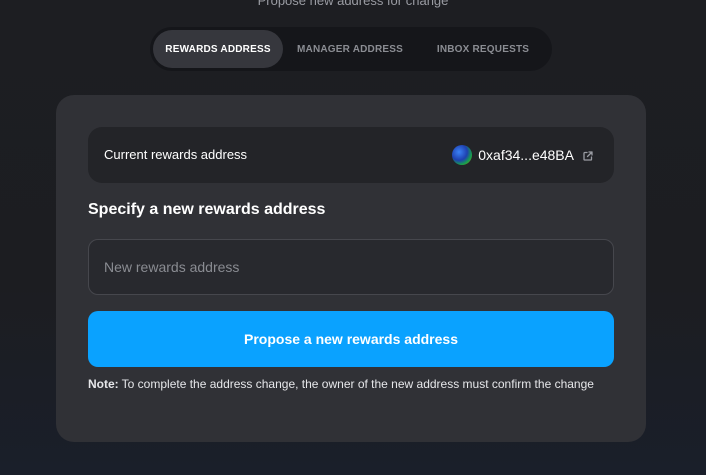  Describe the element at coordinates (462, 155) in the screenshot. I see `address-avatar` at that location.